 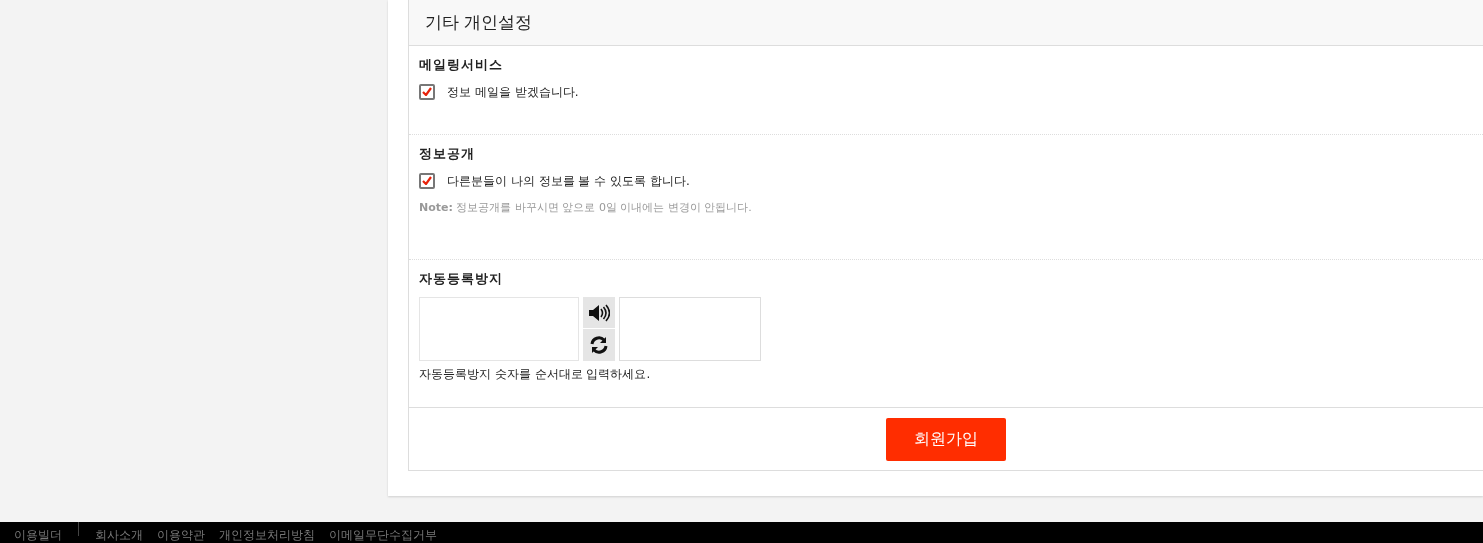 What do you see at coordinates (267, 535) in the screenshot?
I see `footer-link: 개인정보처리방침` at bounding box center [267, 535].